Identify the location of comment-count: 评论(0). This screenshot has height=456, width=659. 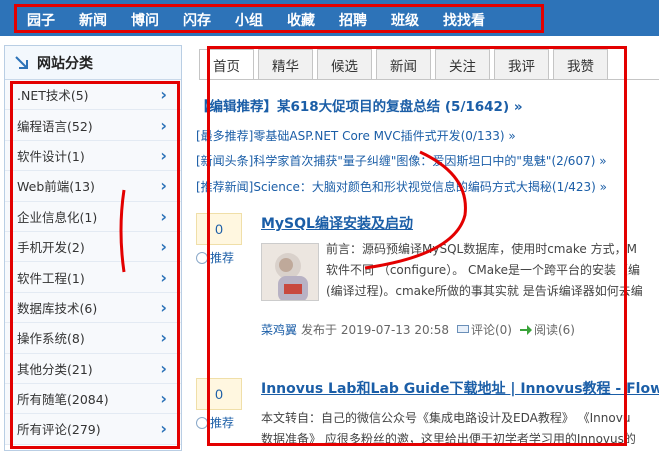
(491, 329).